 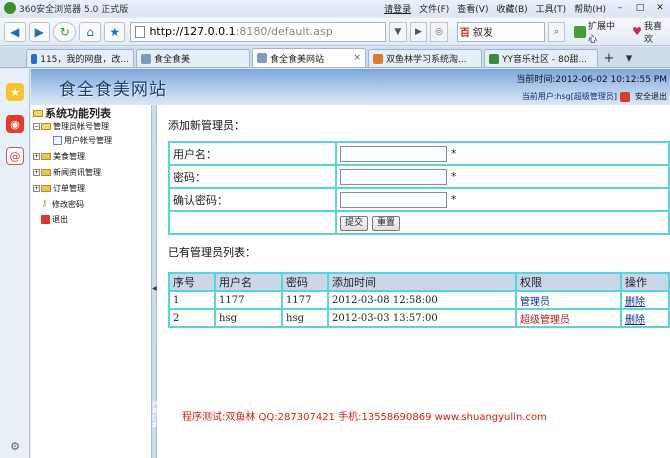 I want to click on menu-tools: 工具(T), so click(x=551, y=8).